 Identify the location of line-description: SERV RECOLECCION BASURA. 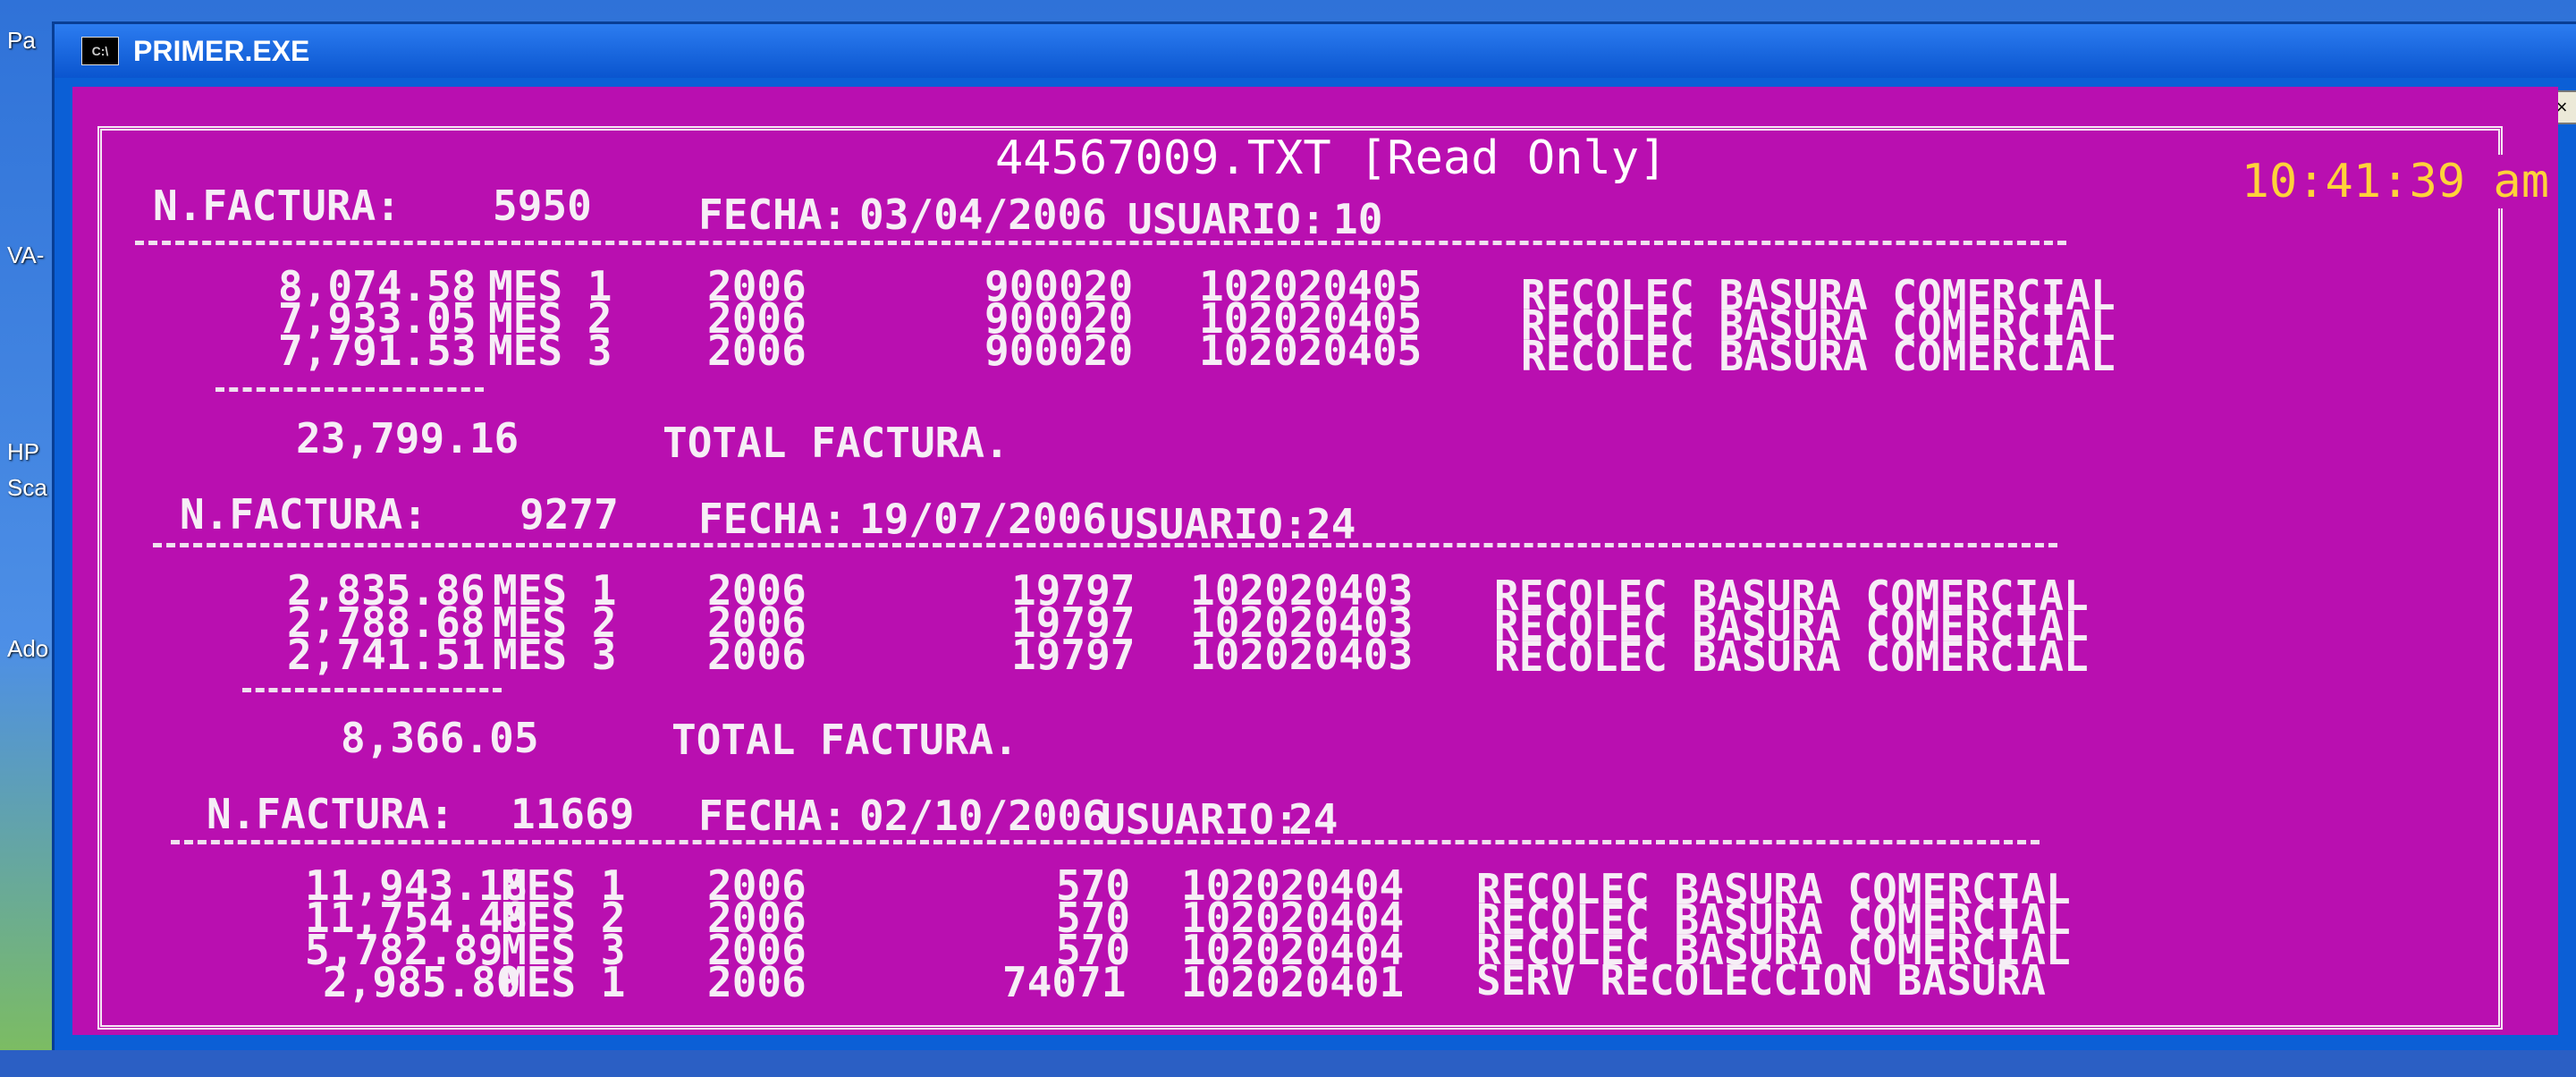
(1761, 980).